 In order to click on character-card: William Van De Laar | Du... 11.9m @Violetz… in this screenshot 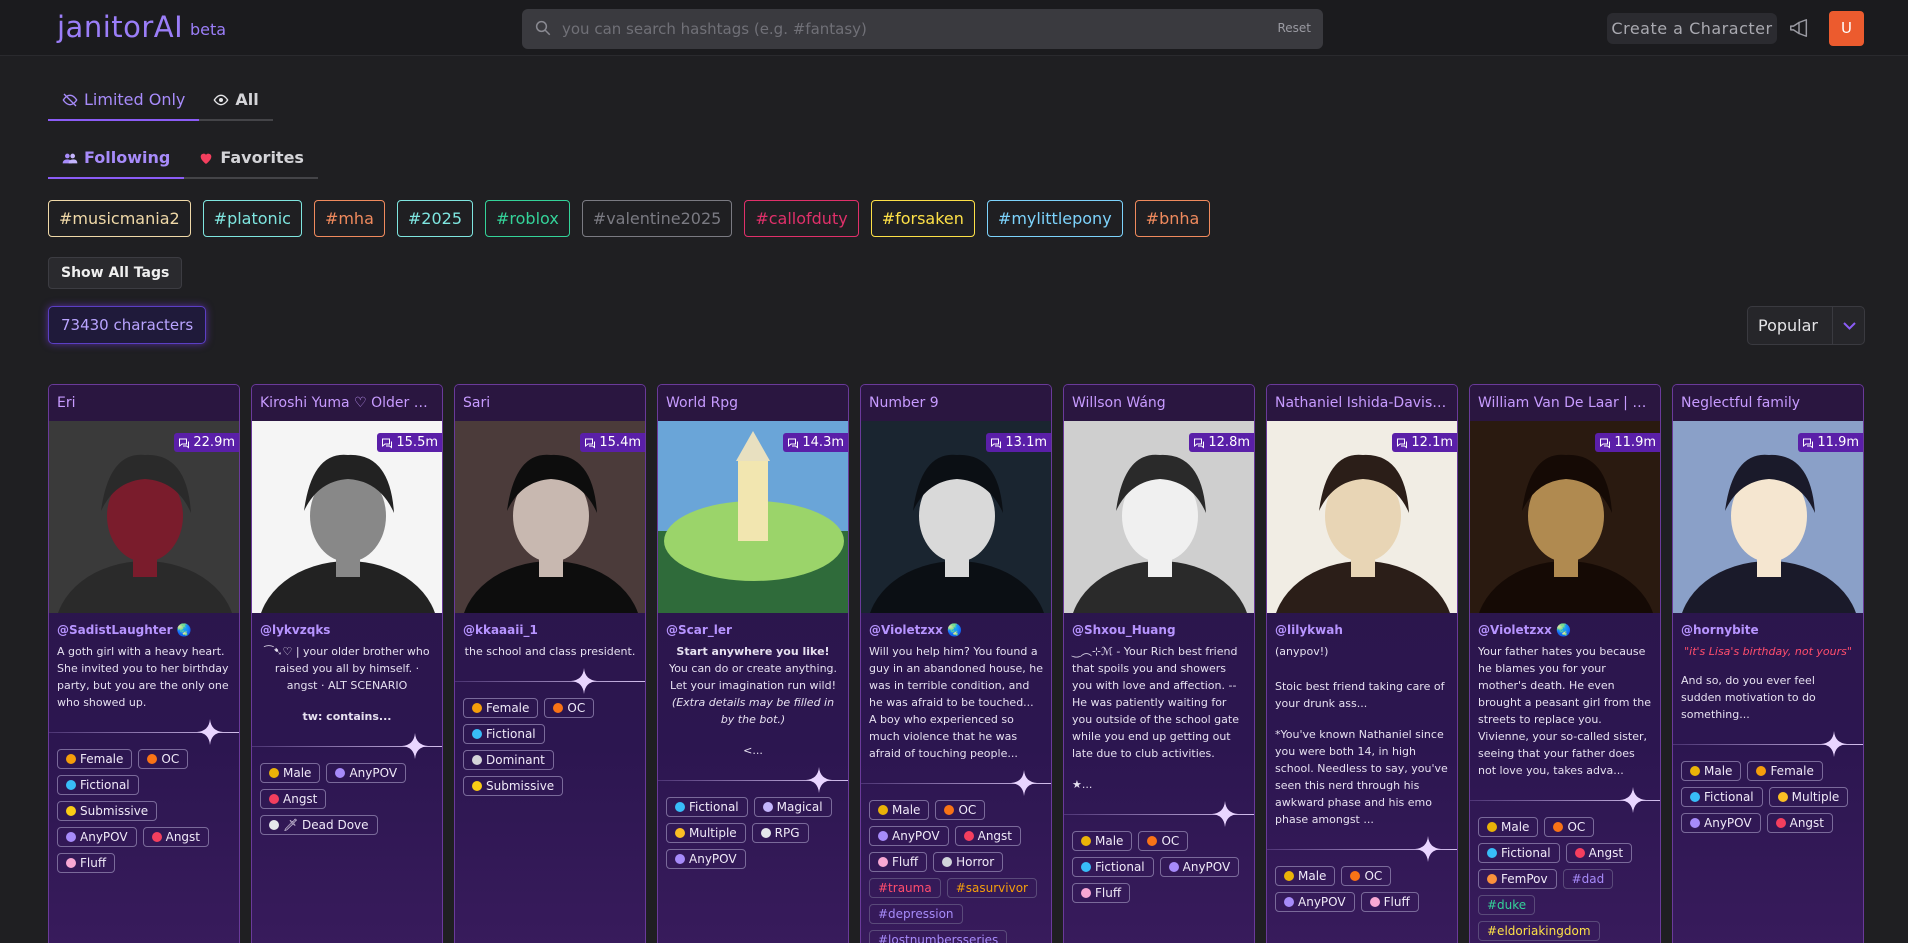, I will do `click(1565, 663)`.